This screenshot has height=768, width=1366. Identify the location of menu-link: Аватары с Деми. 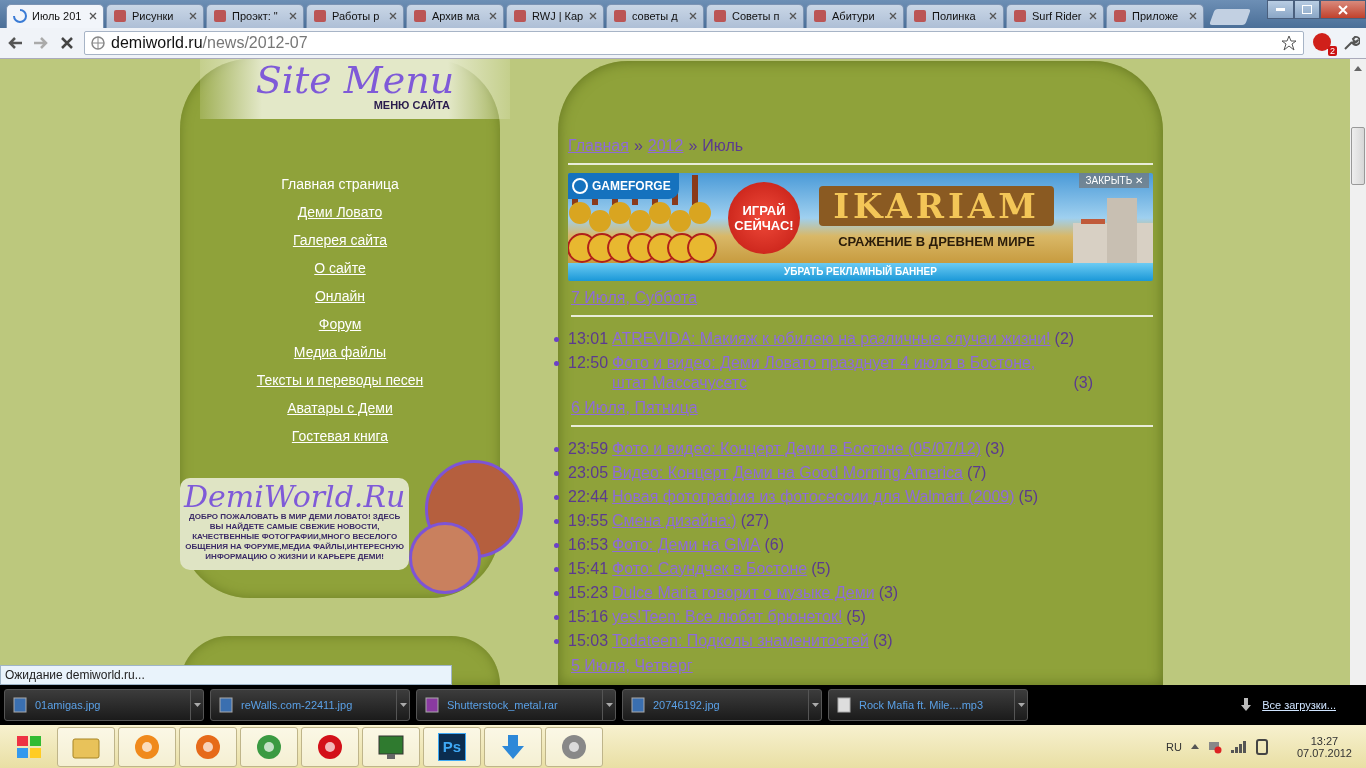
(340, 408).